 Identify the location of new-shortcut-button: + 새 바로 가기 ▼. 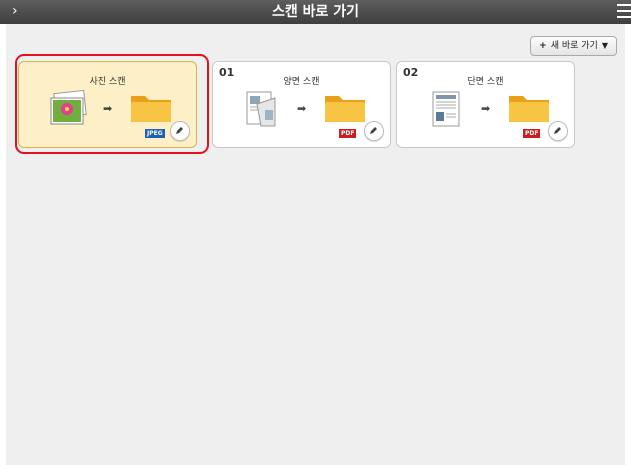
(573, 46).